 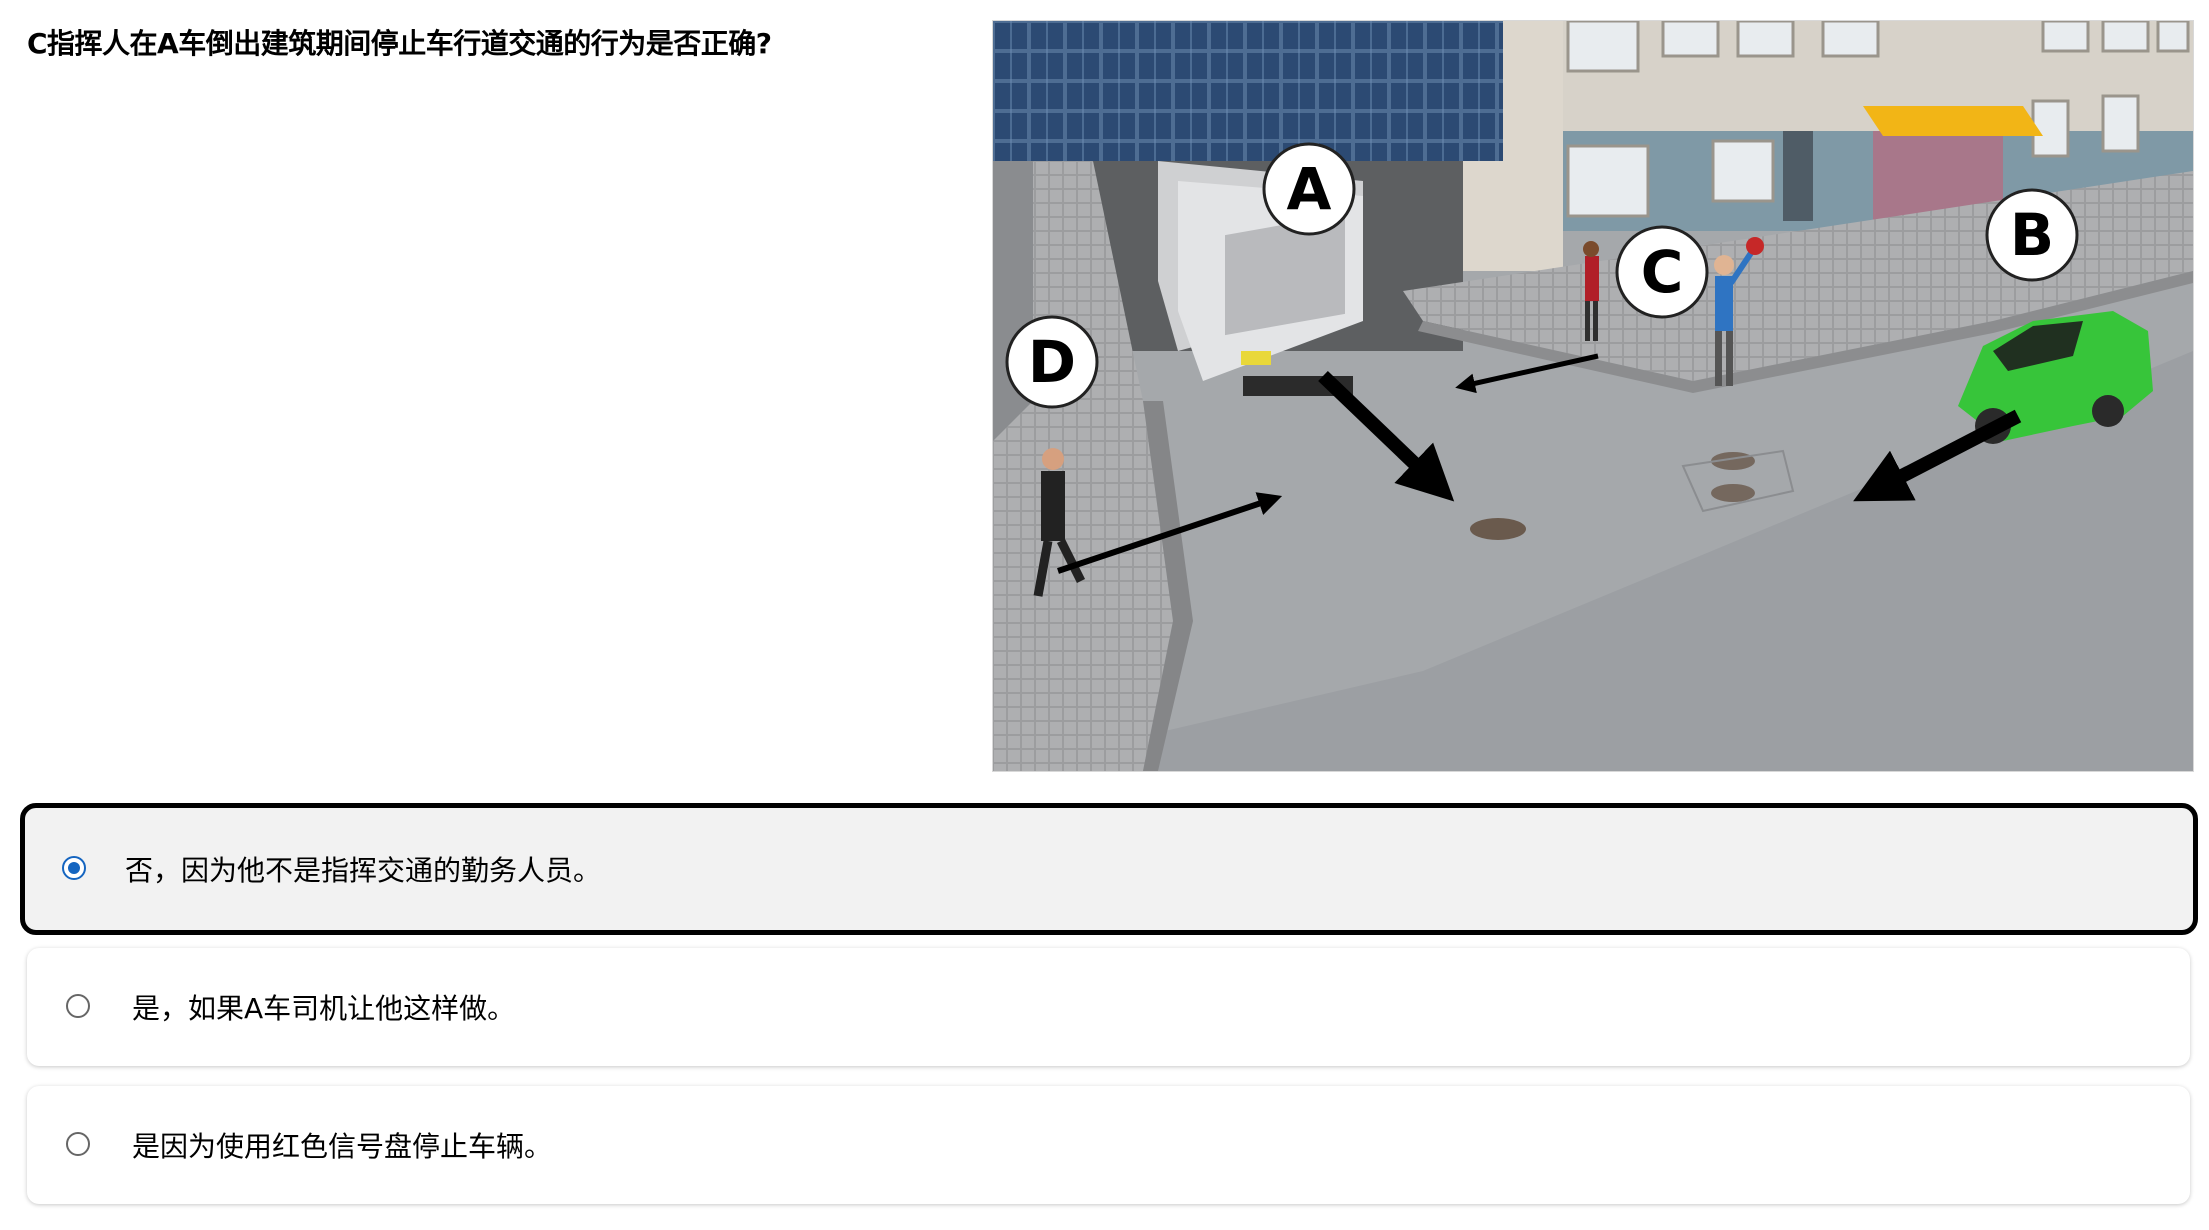 I want to click on marker-d: D, so click(x=1052, y=362).